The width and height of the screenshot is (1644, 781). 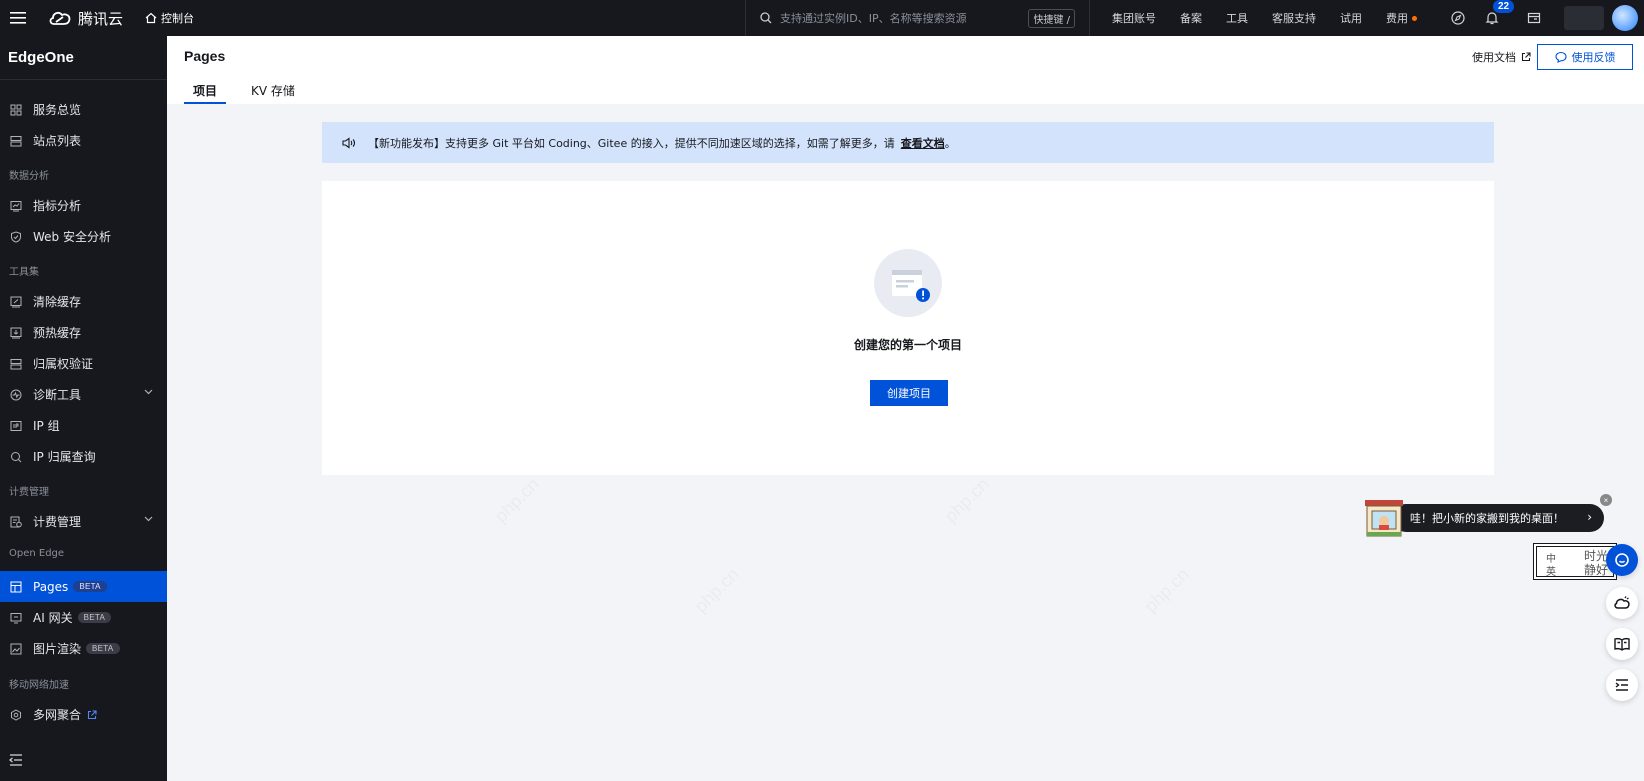 I want to click on sidebar-item-label: 预热缓存, so click(x=57, y=333).